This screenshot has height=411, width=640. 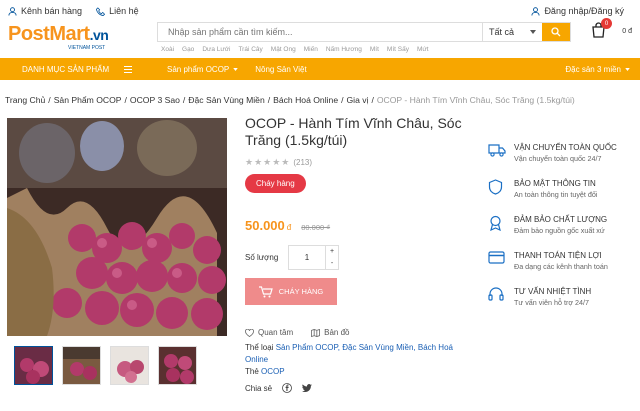 I want to click on search-input, so click(x=320, y=32).